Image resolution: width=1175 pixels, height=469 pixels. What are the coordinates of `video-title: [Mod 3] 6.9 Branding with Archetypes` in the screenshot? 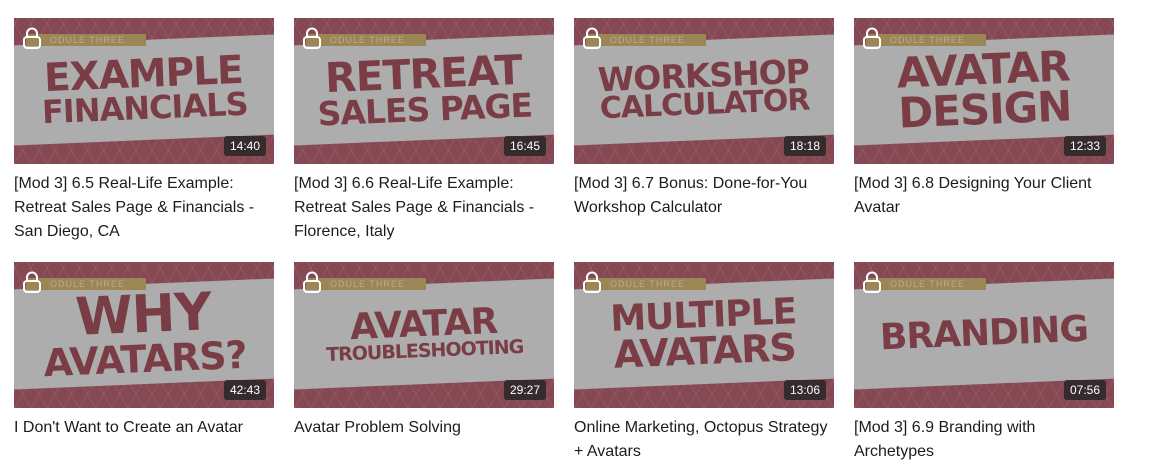 It's located at (984, 440).